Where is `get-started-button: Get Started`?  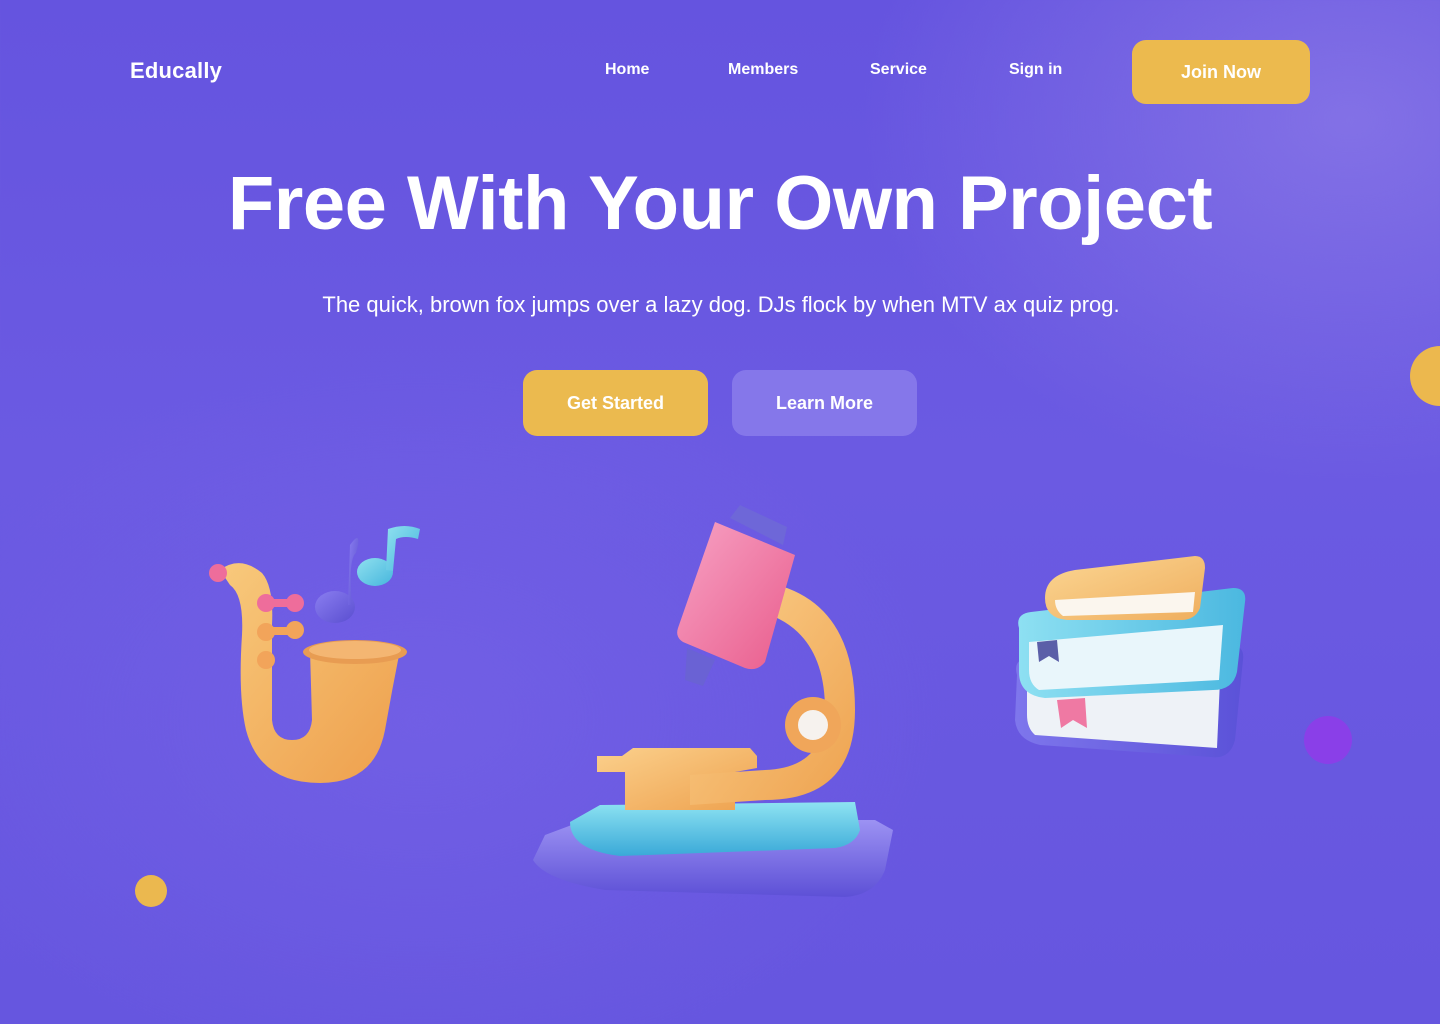 get-started-button: Get Started is located at coordinates (615, 403).